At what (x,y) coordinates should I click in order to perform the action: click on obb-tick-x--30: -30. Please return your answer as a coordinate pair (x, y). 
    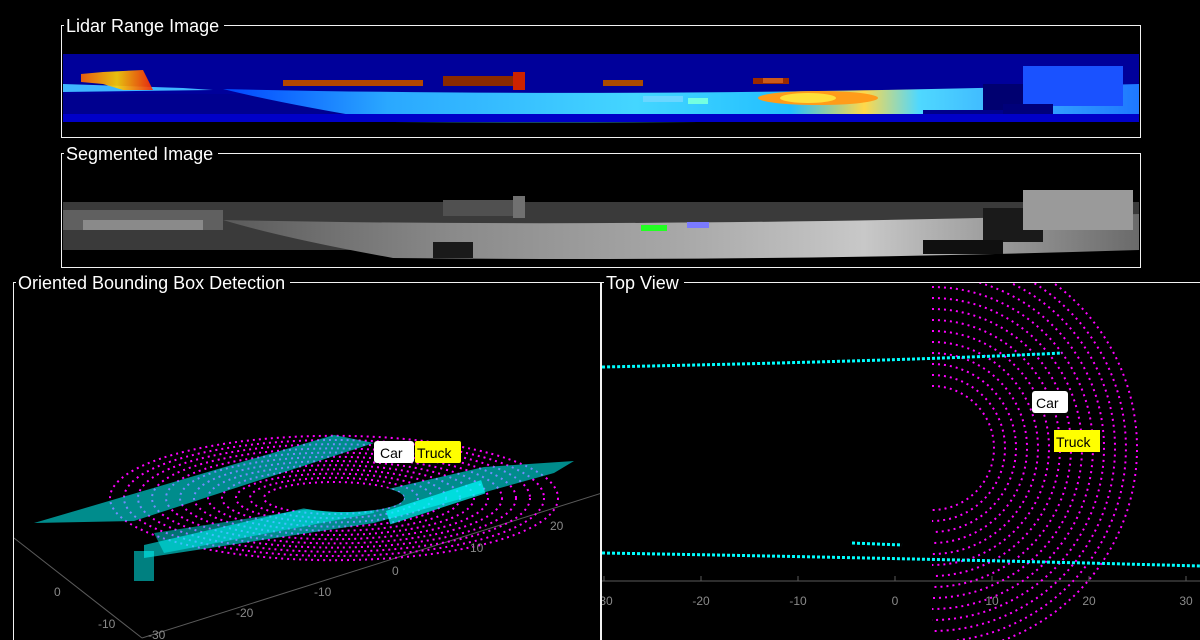
    Looking at the image, I should click on (157, 634).